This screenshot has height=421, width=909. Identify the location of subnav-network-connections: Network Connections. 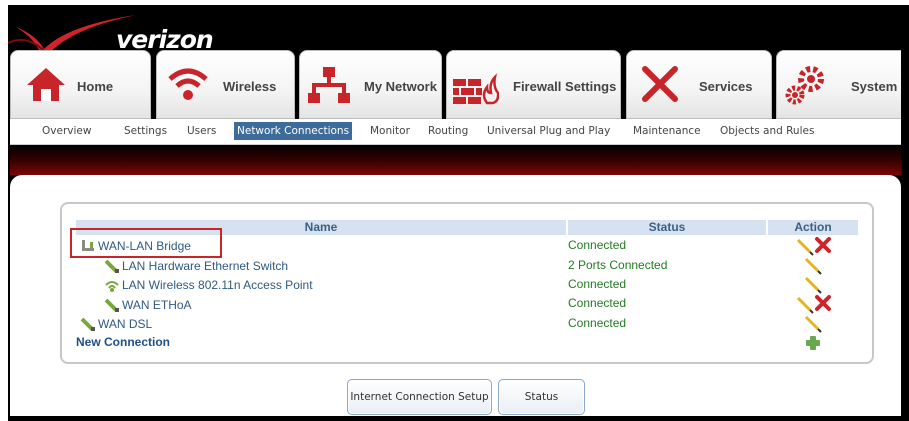
(293, 131).